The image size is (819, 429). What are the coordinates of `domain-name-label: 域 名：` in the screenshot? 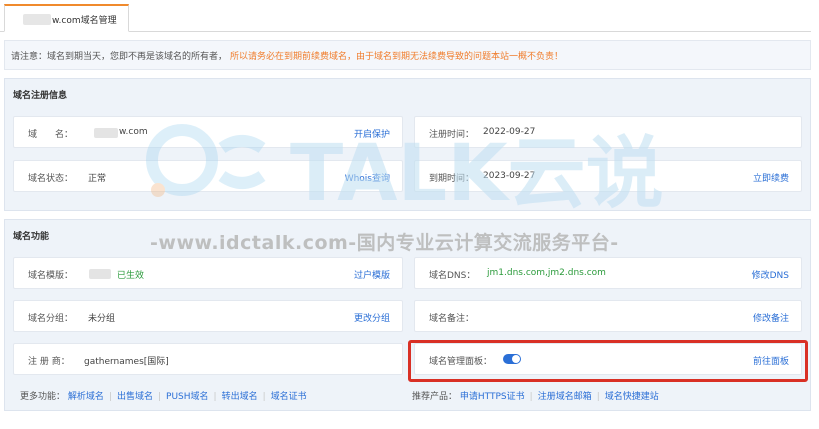 It's located at (51, 135).